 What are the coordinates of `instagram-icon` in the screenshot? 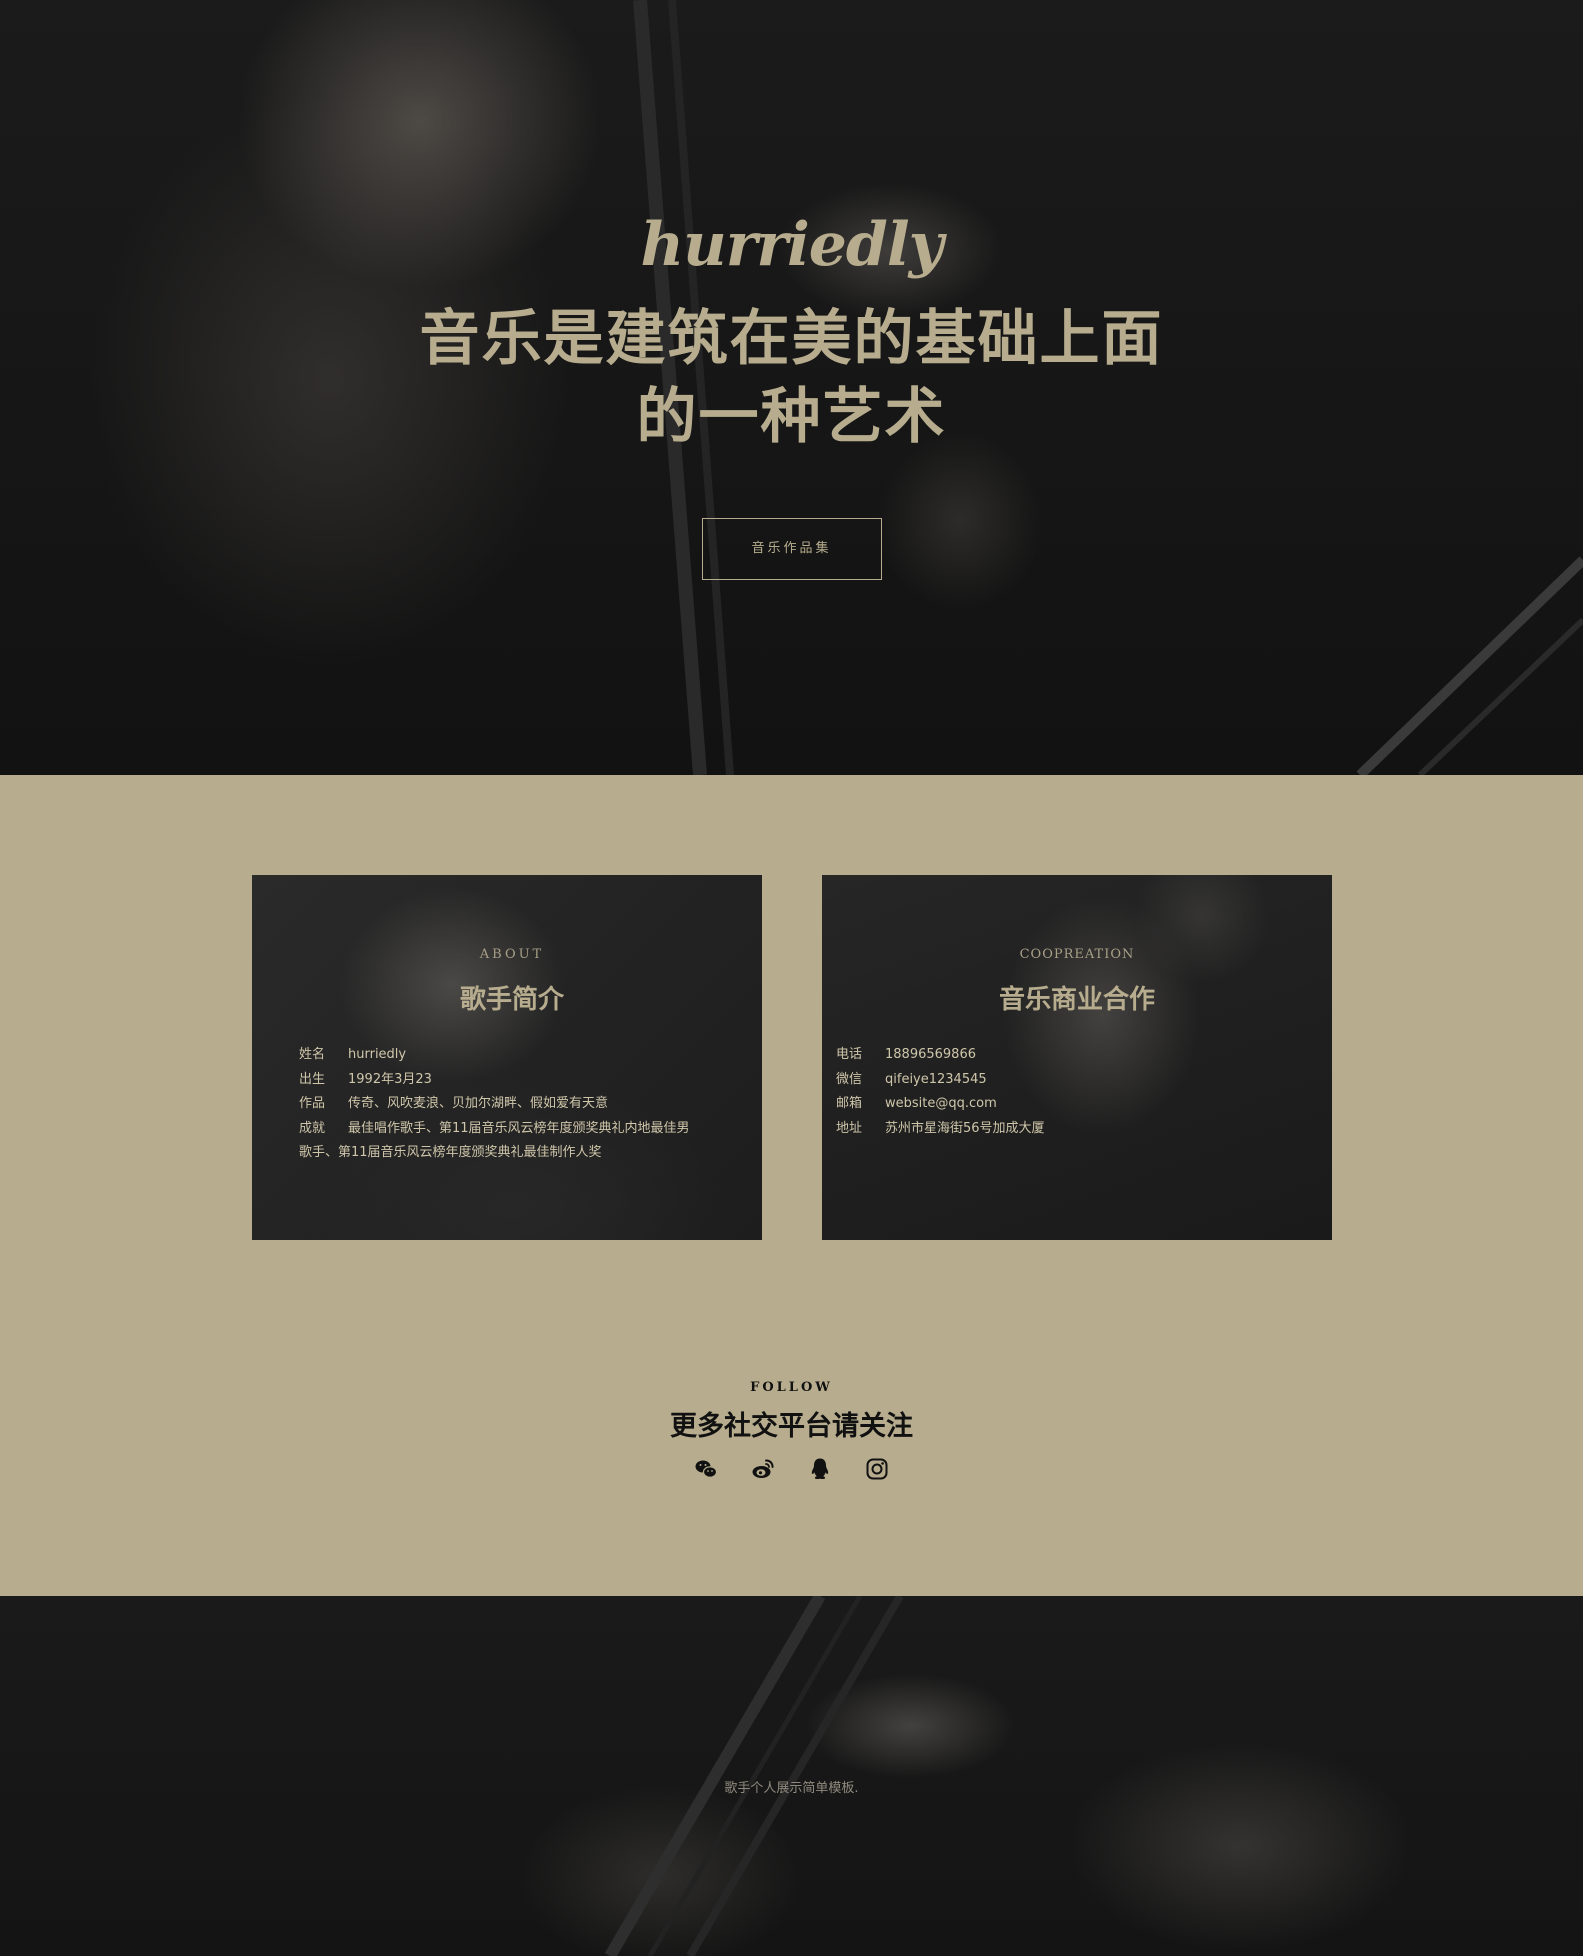 It's located at (877, 1469).